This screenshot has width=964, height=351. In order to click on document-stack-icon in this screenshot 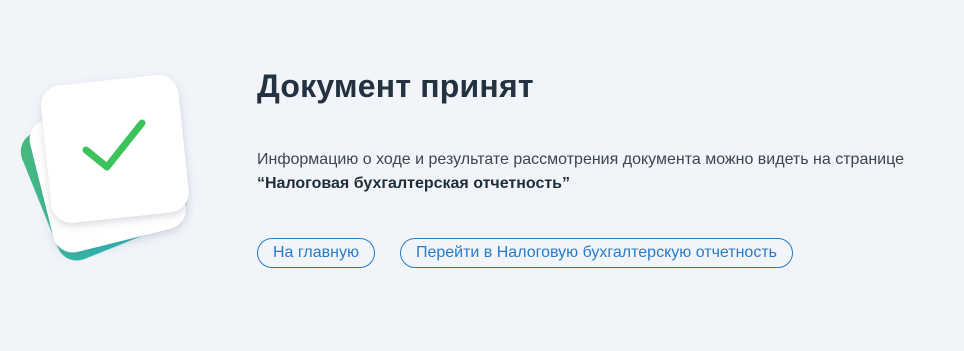, I will do `click(104, 168)`.